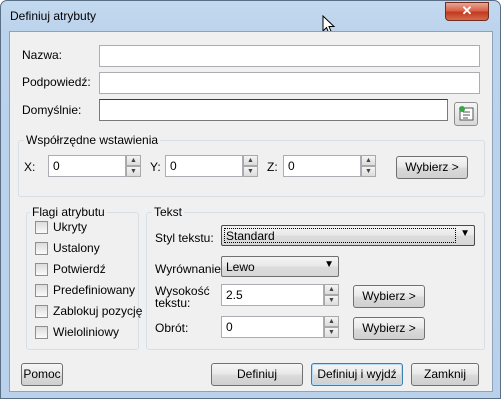 The image size is (501, 399). I want to click on define-and-exit-button: Definiuj i wyjdź, so click(357, 374).